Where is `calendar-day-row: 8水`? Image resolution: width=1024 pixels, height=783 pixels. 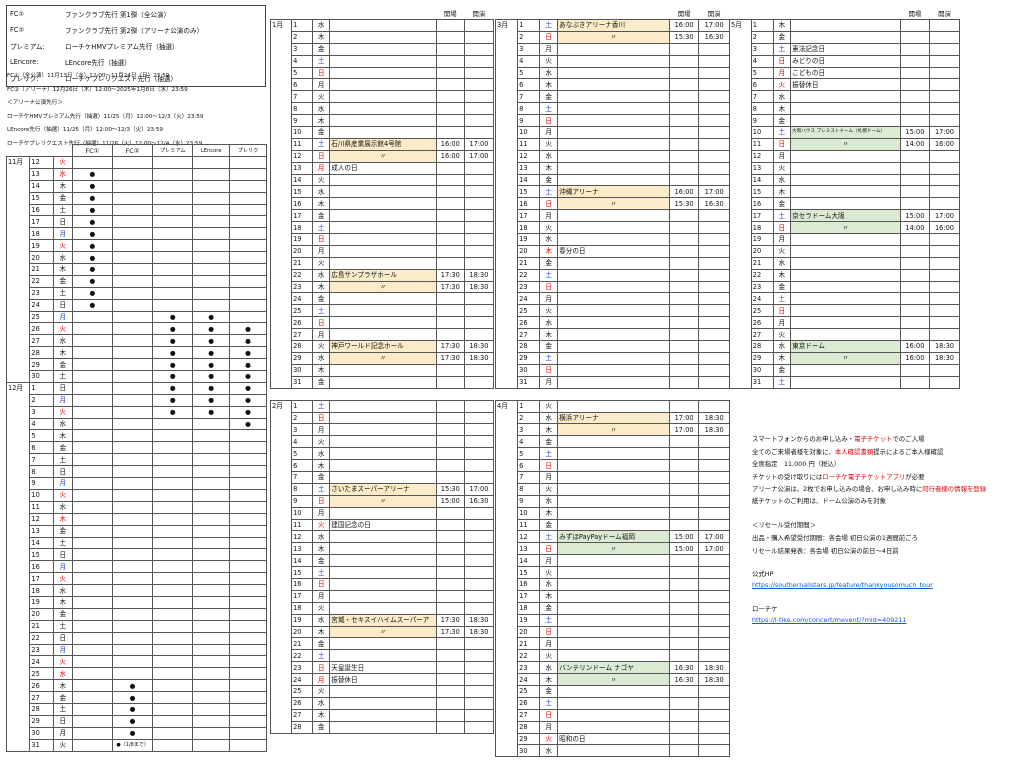 calendar-day-row: 8水 is located at coordinates (383, 109).